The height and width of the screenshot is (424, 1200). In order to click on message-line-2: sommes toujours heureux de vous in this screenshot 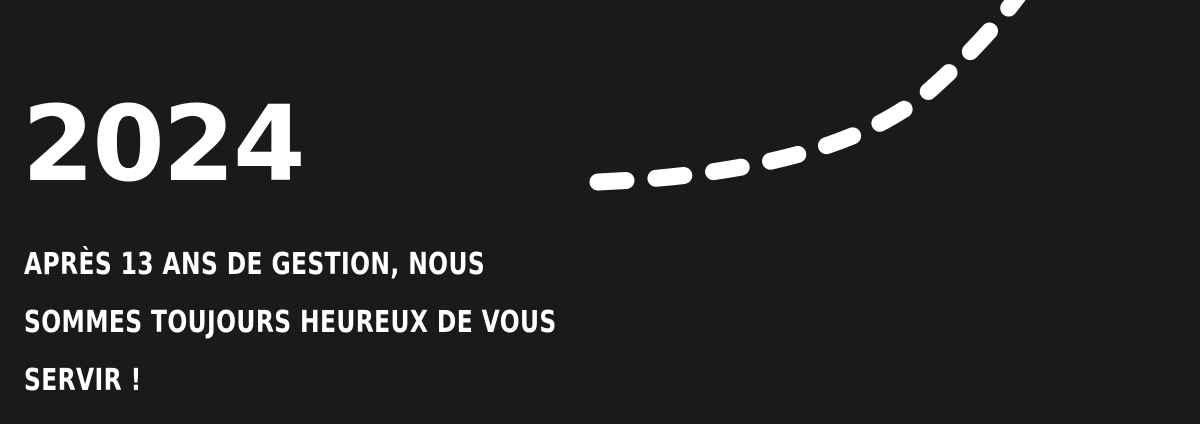, I will do `click(290, 322)`.